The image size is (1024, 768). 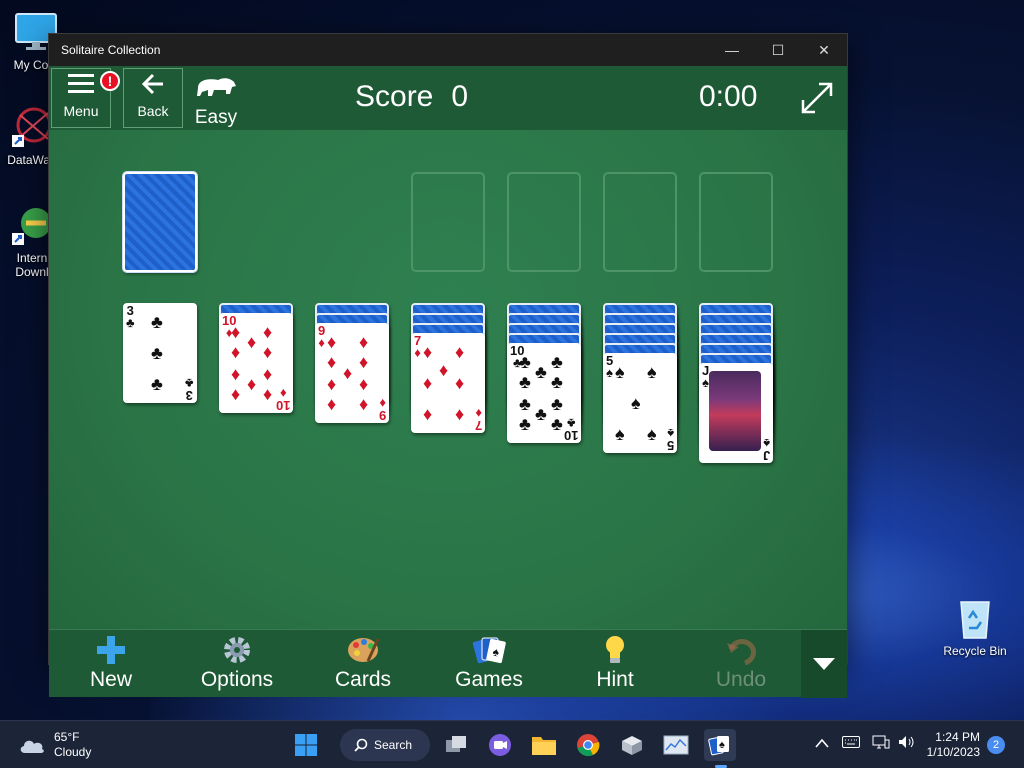 What do you see at coordinates (907, 743) in the screenshot?
I see `volume-icon` at bounding box center [907, 743].